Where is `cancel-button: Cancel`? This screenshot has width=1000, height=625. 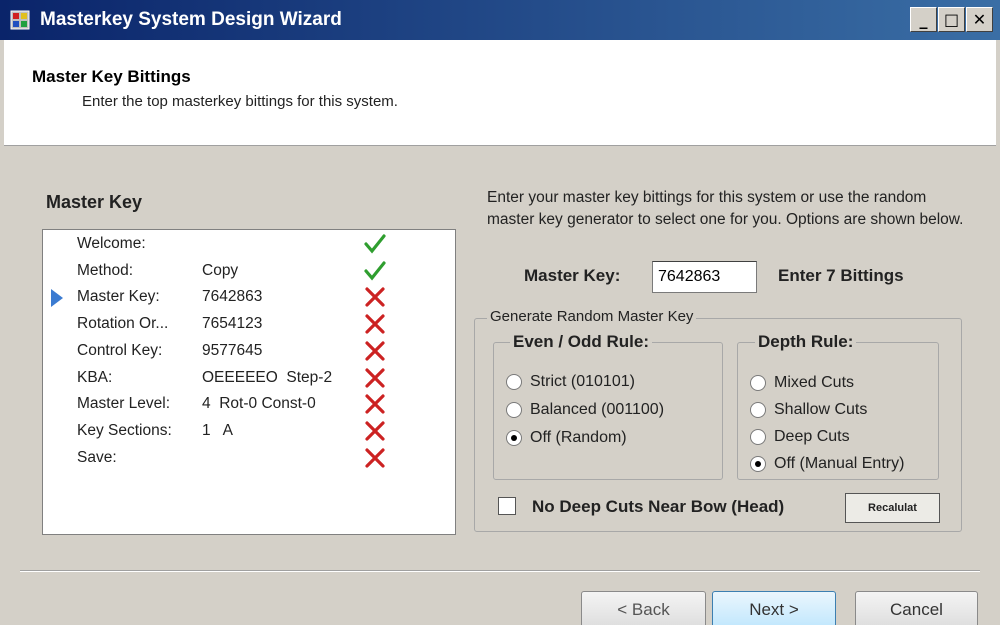
cancel-button: Cancel is located at coordinates (916, 608).